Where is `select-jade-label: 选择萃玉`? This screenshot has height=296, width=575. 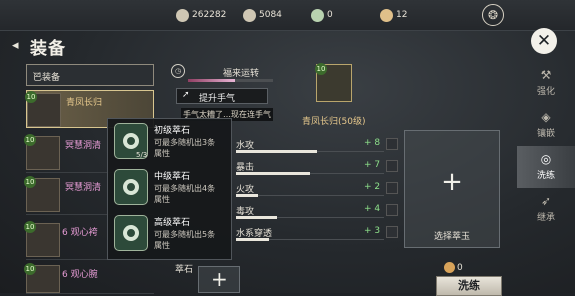 select-jade-label: 选择萃玉 is located at coordinates (451, 237).